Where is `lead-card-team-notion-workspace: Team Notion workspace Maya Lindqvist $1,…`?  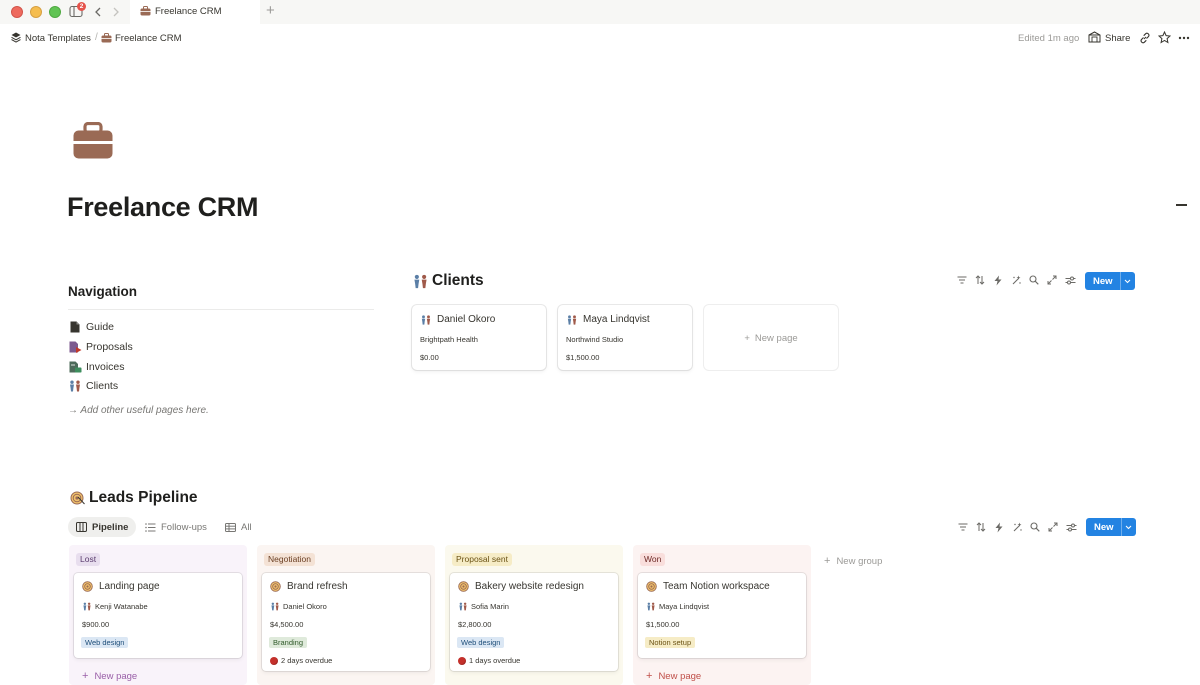
lead-card-team-notion-workspace: Team Notion workspace Maya Lindqvist $1,… is located at coordinates (722, 615).